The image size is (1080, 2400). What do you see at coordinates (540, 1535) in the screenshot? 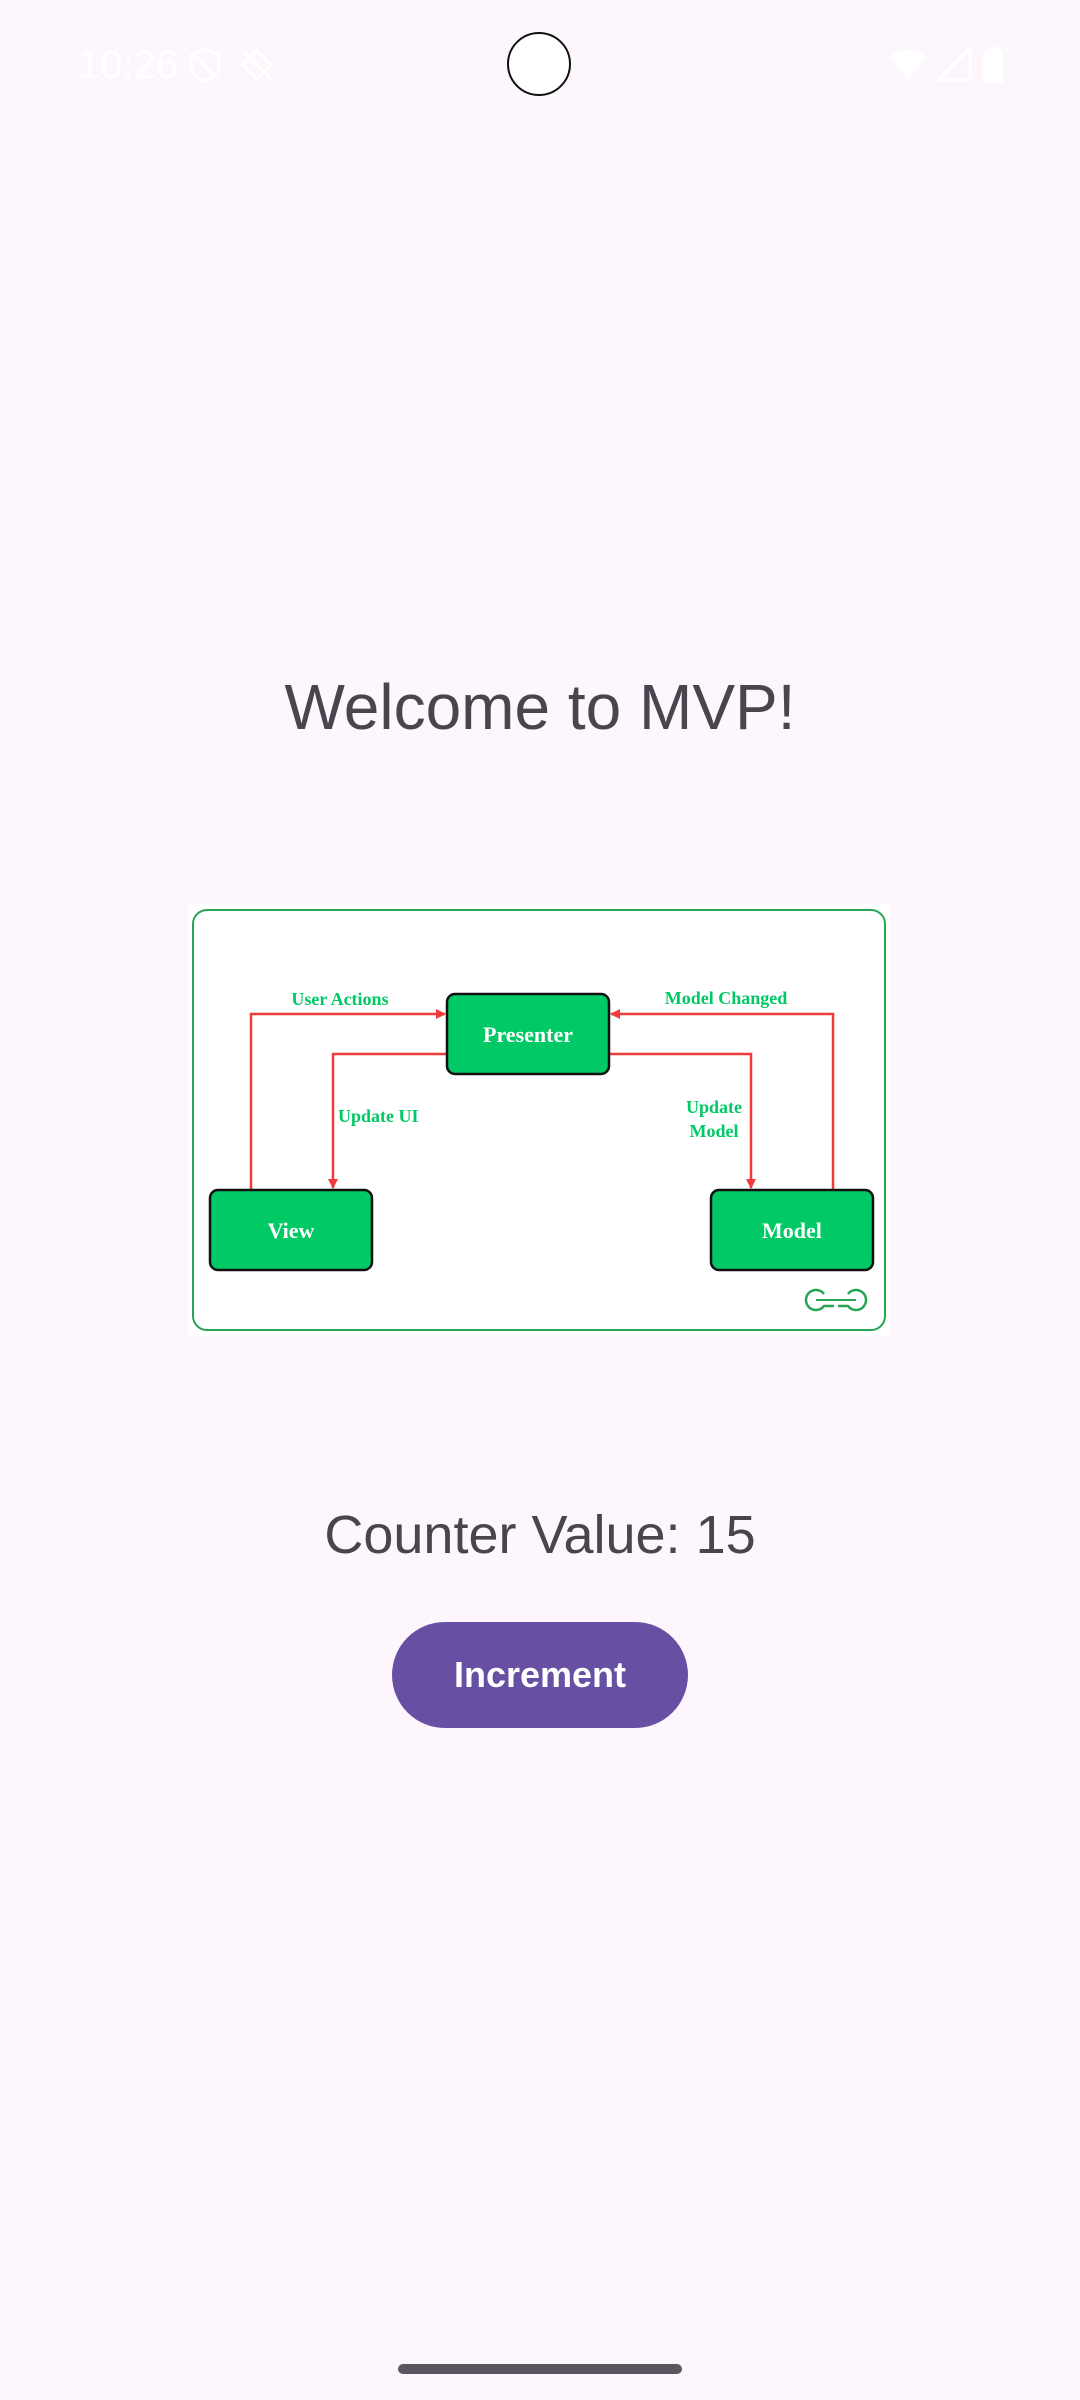
I see `counter-value-text: Counter Value: 15` at bounding box center [540, 1535].